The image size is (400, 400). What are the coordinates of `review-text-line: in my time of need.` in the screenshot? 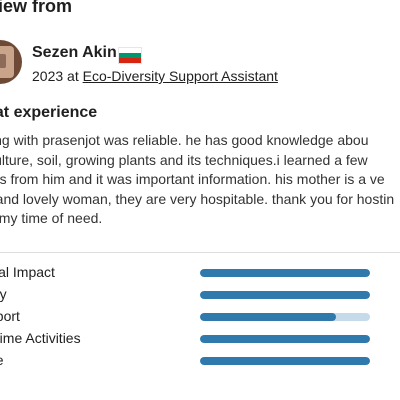 It's located at (51, 218).